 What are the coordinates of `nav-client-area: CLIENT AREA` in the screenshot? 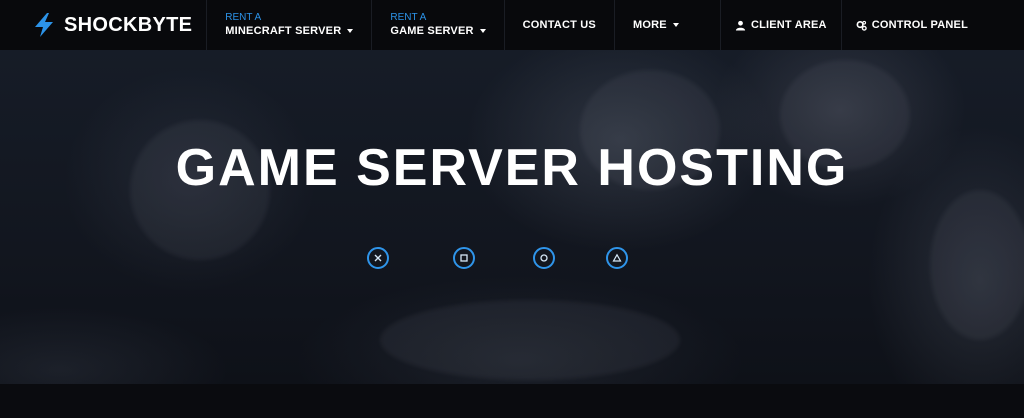 It's located at (780, 25).